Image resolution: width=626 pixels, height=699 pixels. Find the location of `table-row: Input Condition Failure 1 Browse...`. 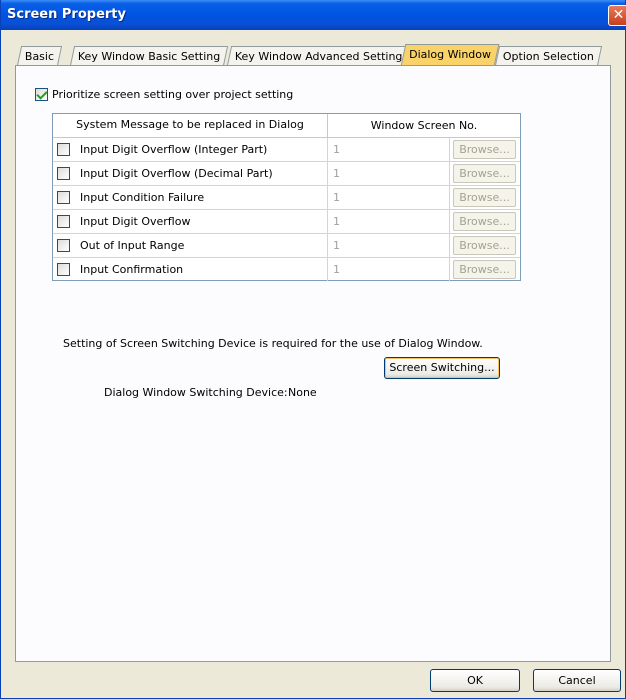

table-row: Input Condition Failure 1 Browse... is located at coordinates (286, 198).